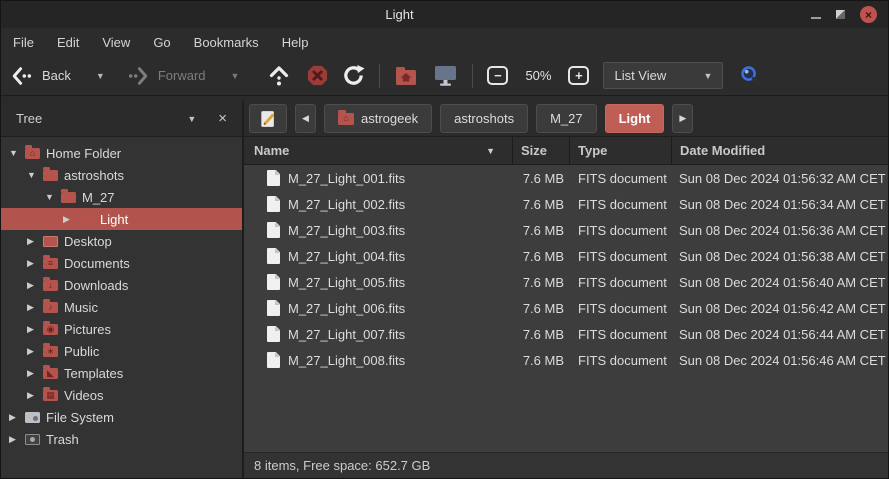 The width and height of the screenshot is (889, 479). What do you see at coordinates (566, 118) in the screenshot?
I see `breadcrumb-m27: M_27` at bounding box center [566, 118].